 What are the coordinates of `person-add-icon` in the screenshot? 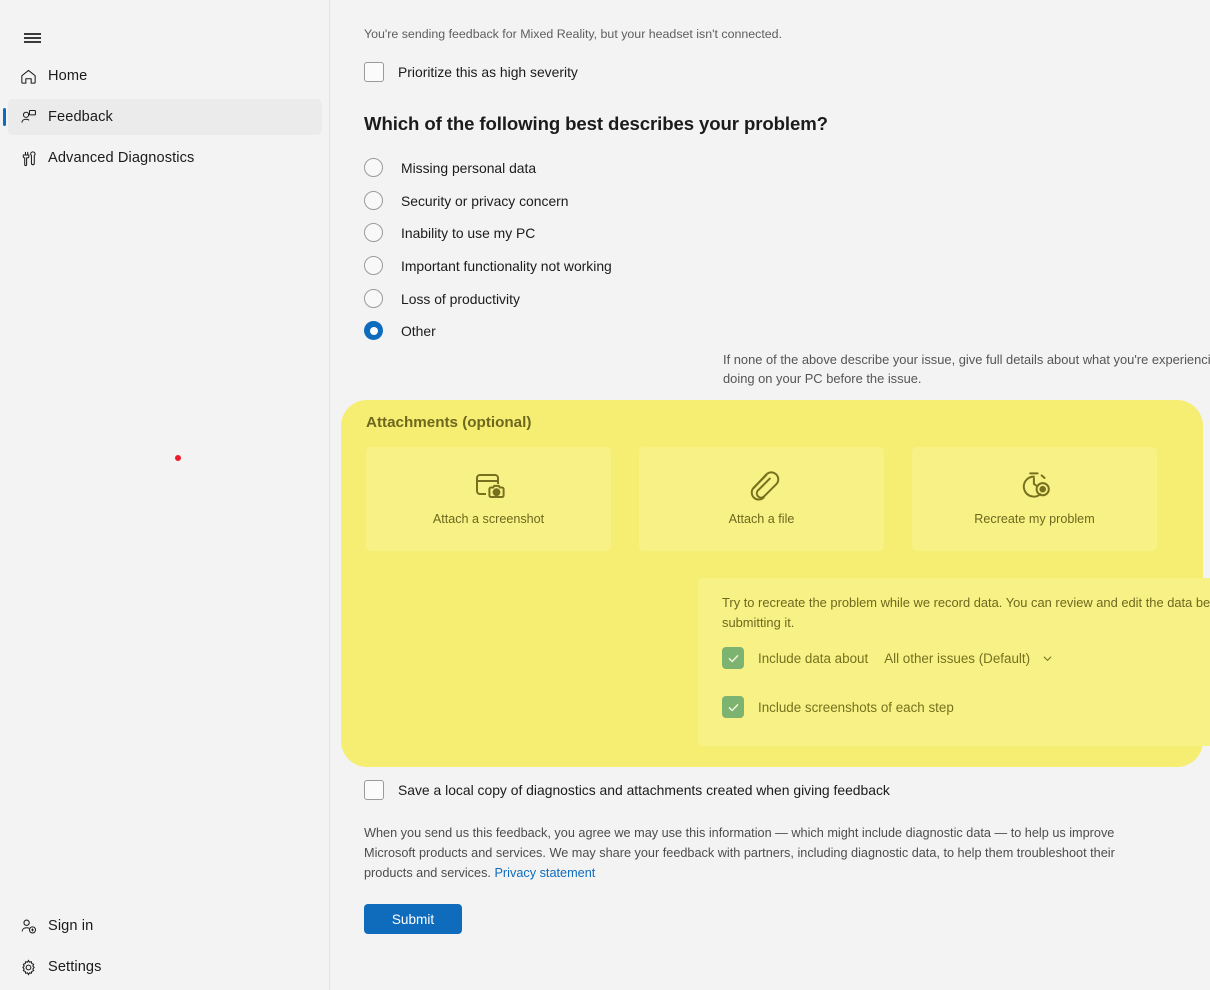 It's located at (28, 926).